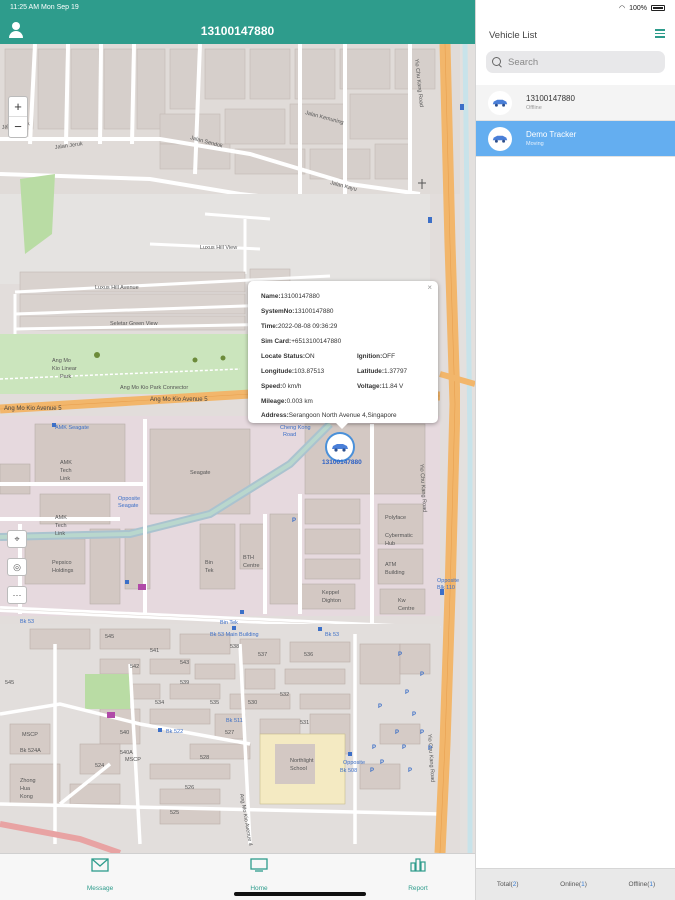 This screenshot has height=900, width=675. Describe the element at coordinates (550, 98) in the screenshot. I see `vehicle-name: 13100147880` at that location.